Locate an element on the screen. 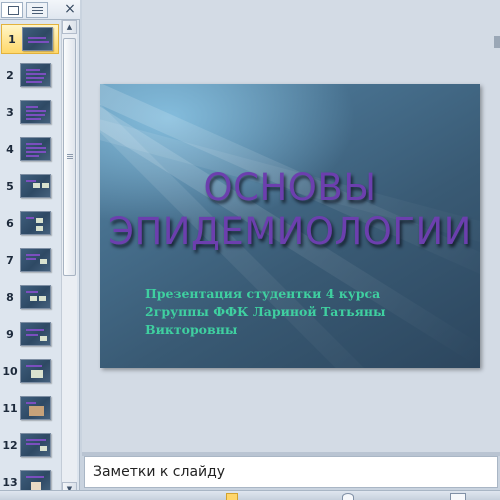 The width and height of the screenshot is (500, 500). slide-title: ОСНОВЫ ЭПИДЕМИОЛОГИИ is located at coordinates (290, 210).